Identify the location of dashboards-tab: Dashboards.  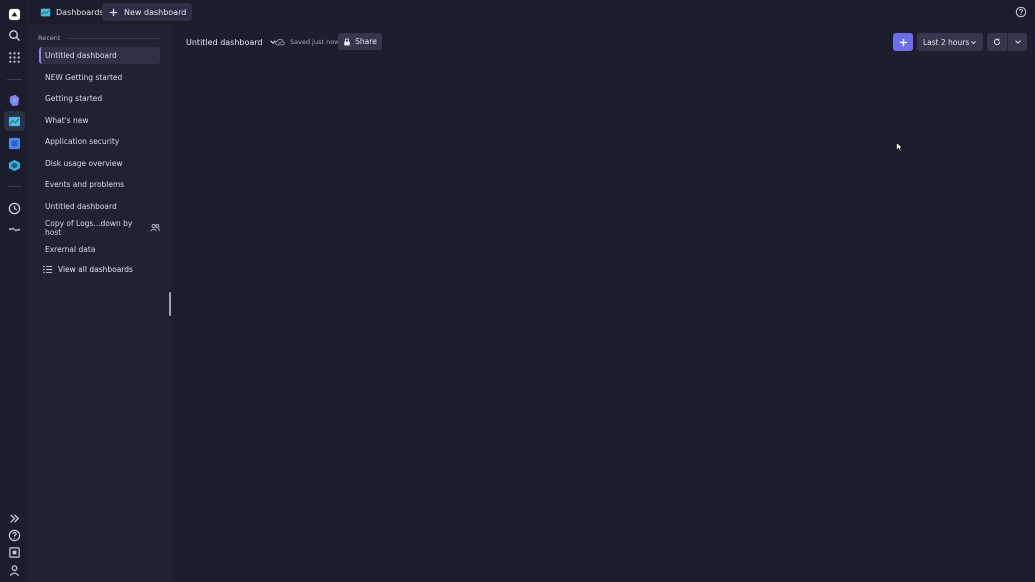
(72, 12).